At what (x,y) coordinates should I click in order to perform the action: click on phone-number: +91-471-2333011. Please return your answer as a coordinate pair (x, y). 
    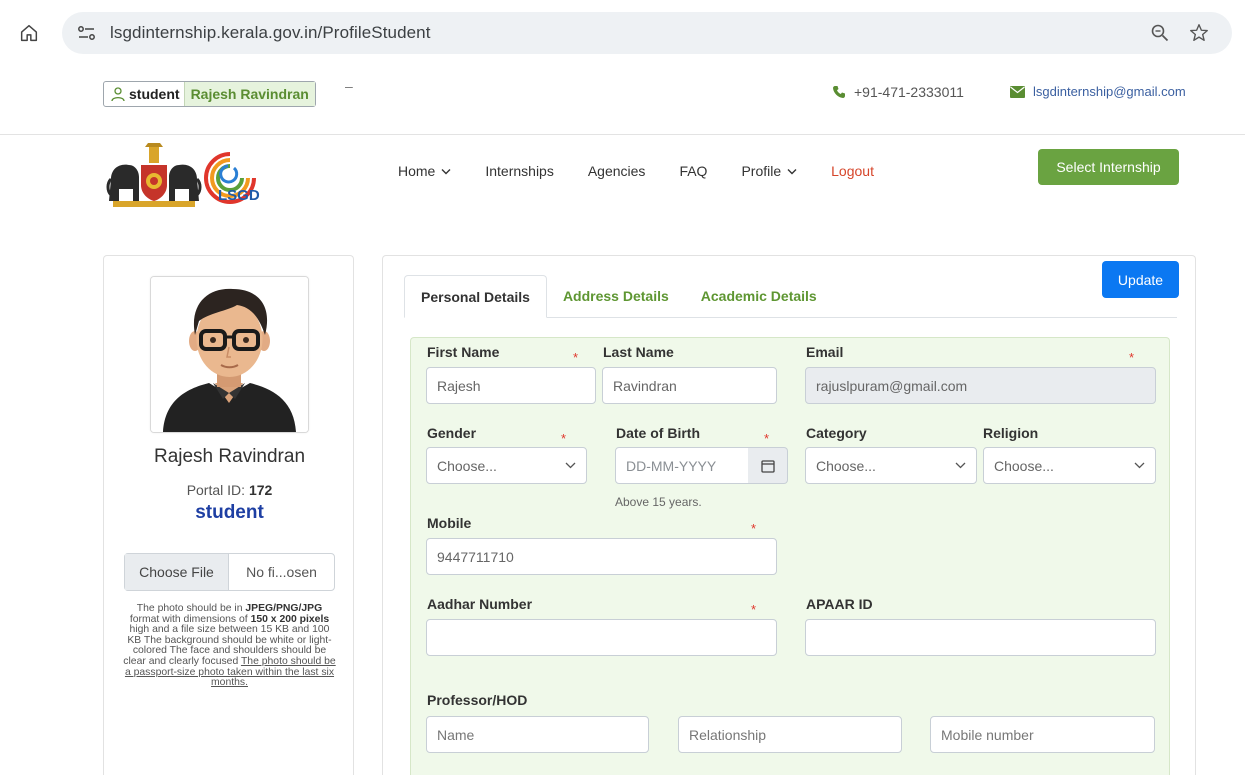
    Looking at the image, I should click on (909, 92).